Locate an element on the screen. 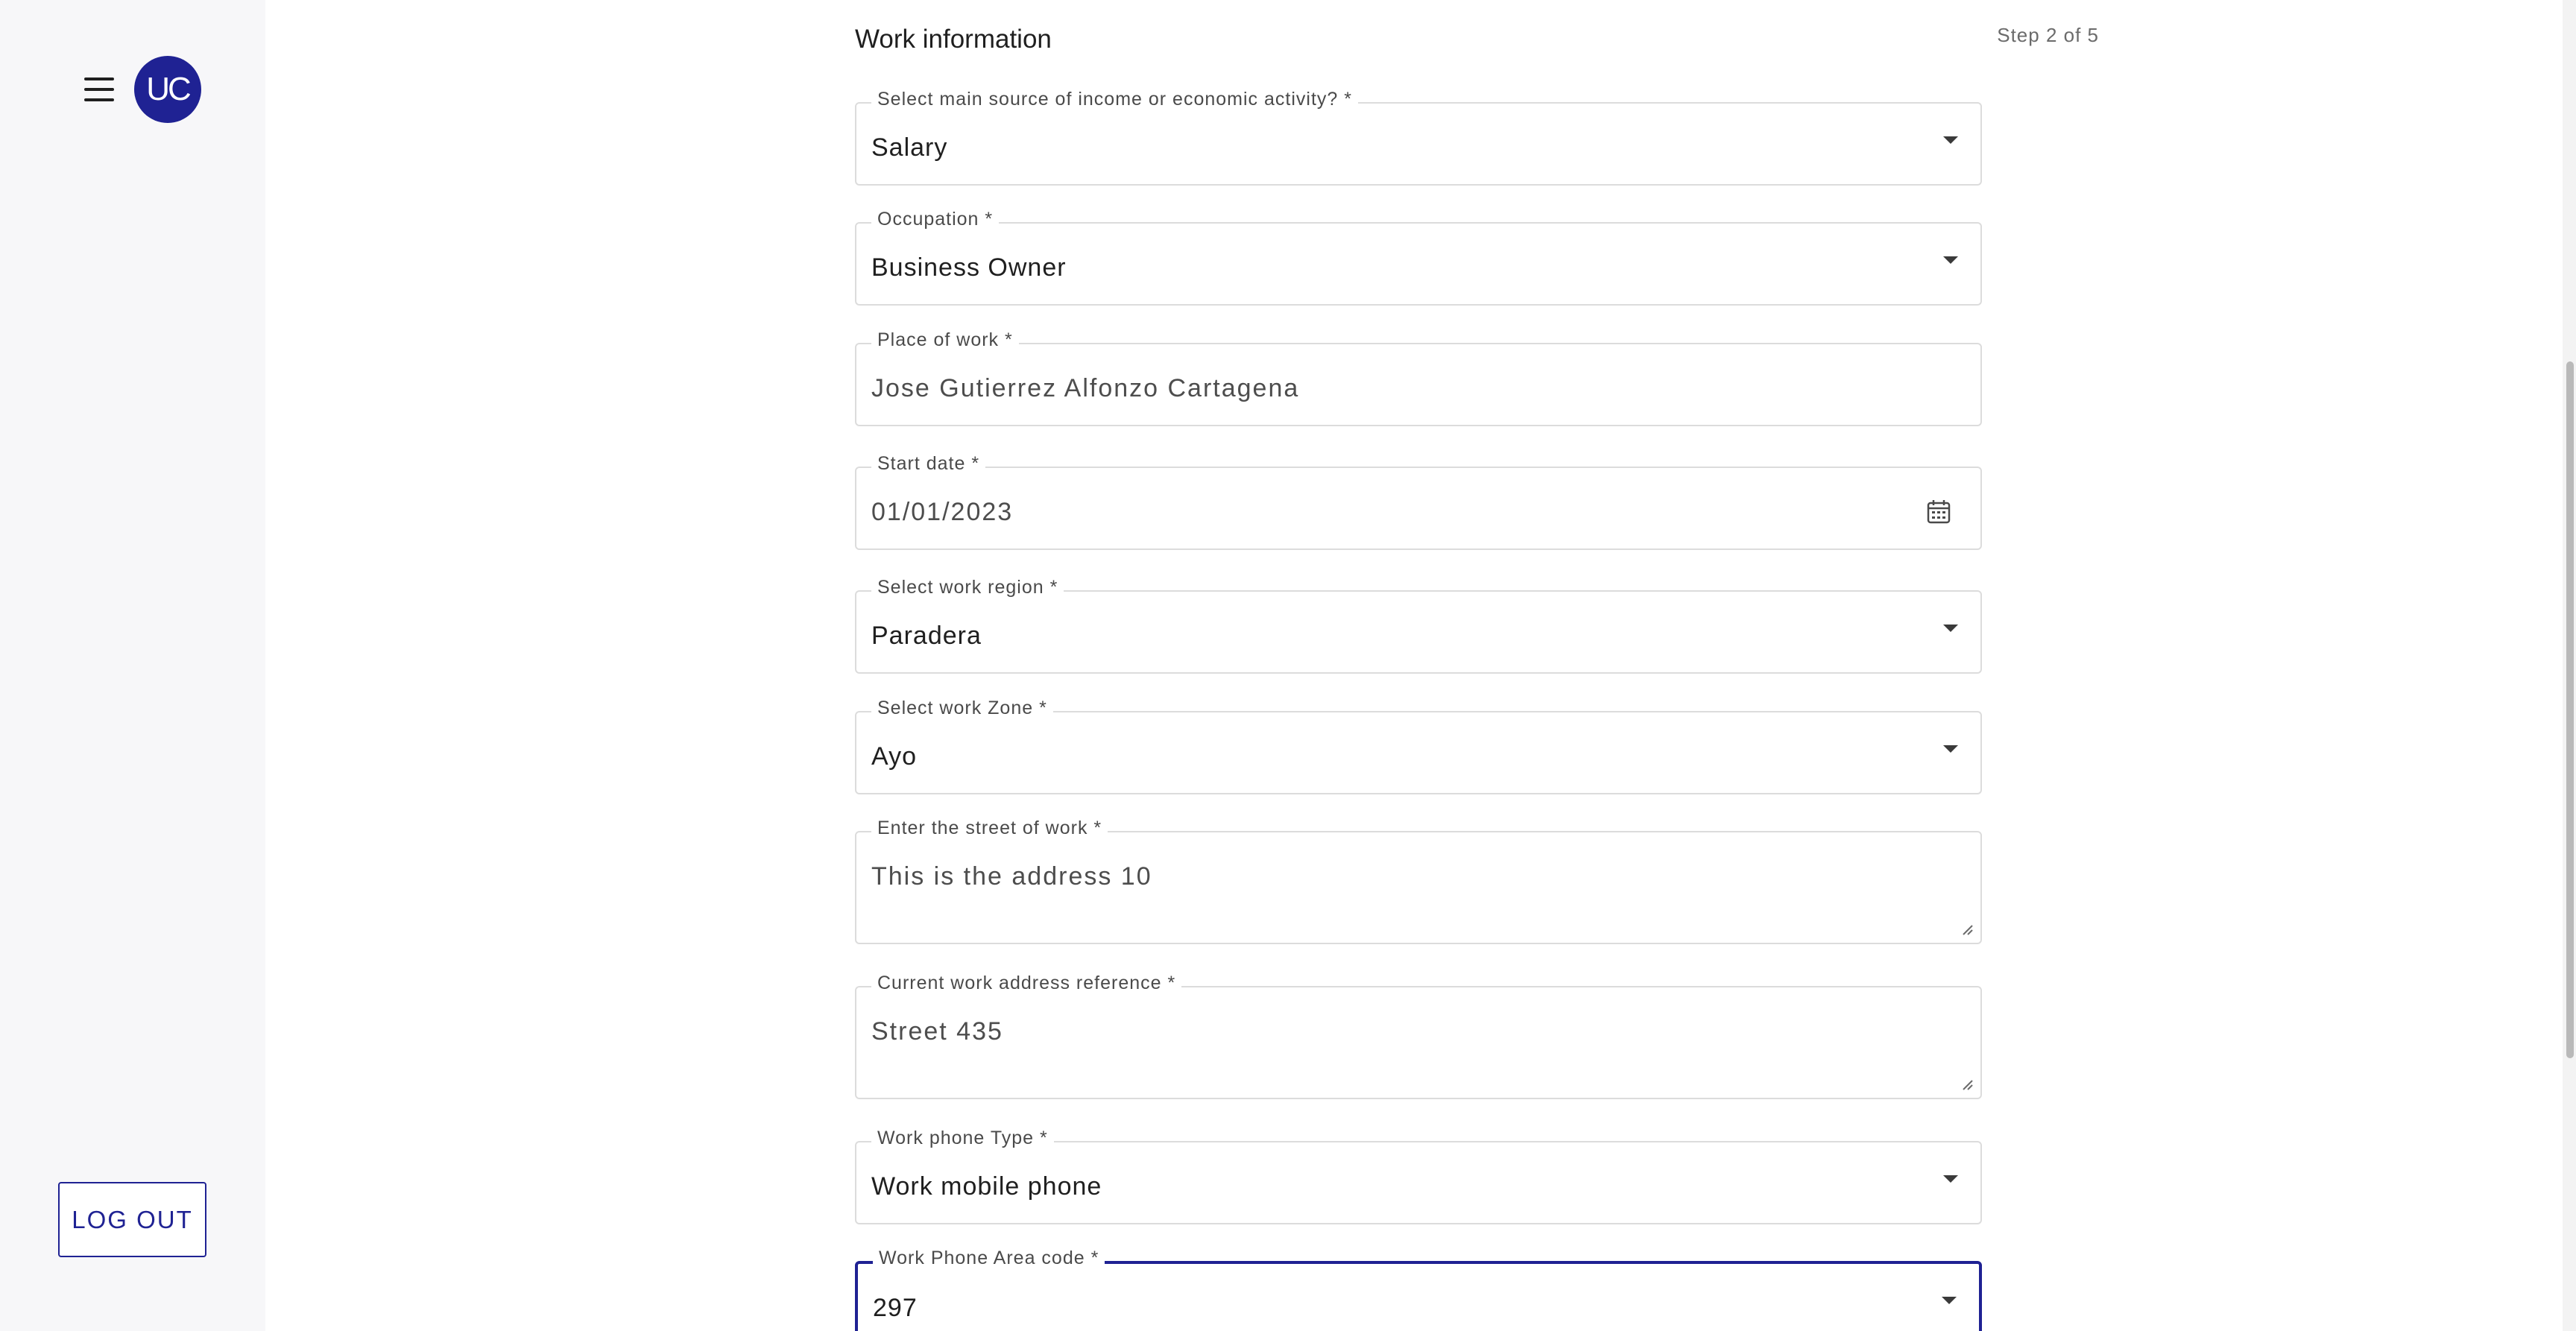 Image resolution: width=2576 pixels, height=1331 pixels. work-region-value: Paradera is located at coordinates (927, 636).